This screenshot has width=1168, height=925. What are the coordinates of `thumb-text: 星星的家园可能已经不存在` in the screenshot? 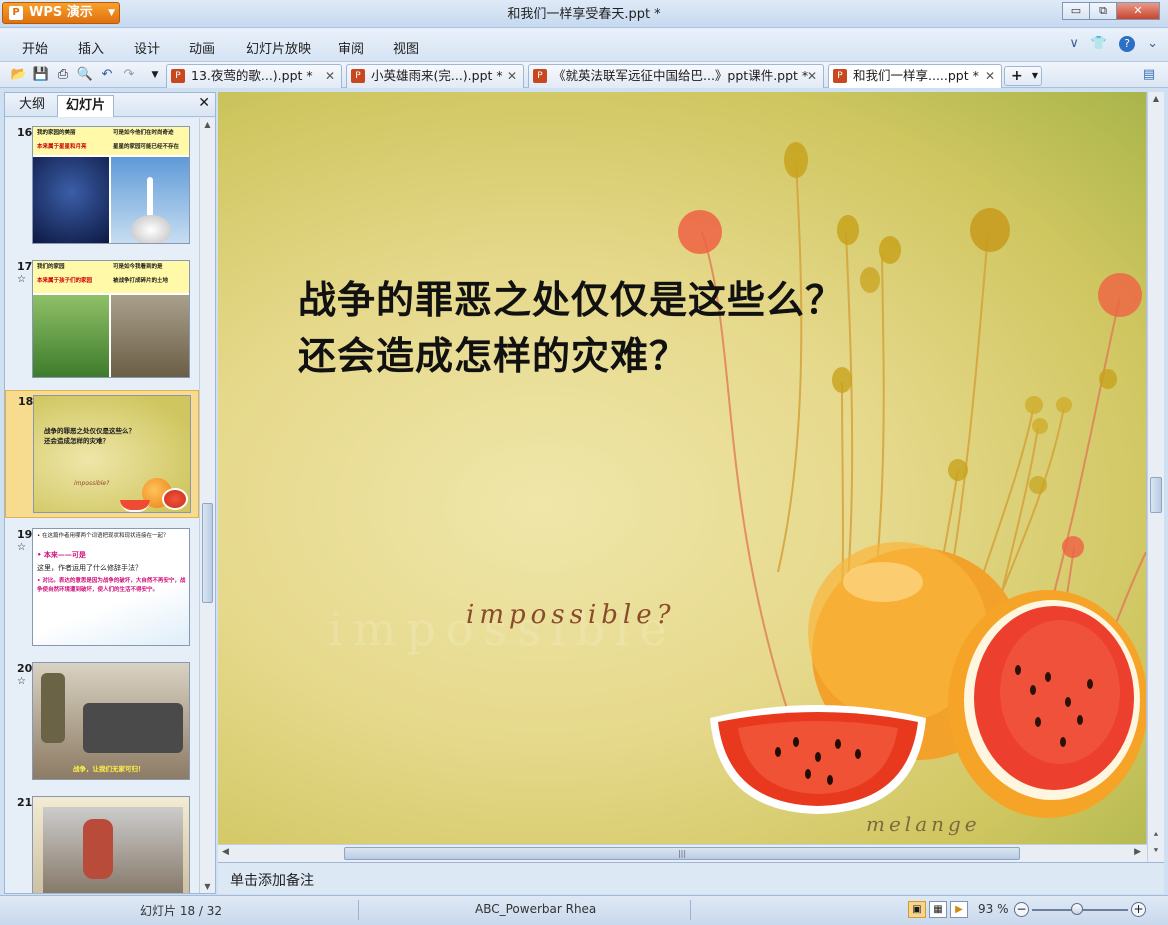 It's located at (146, 147).